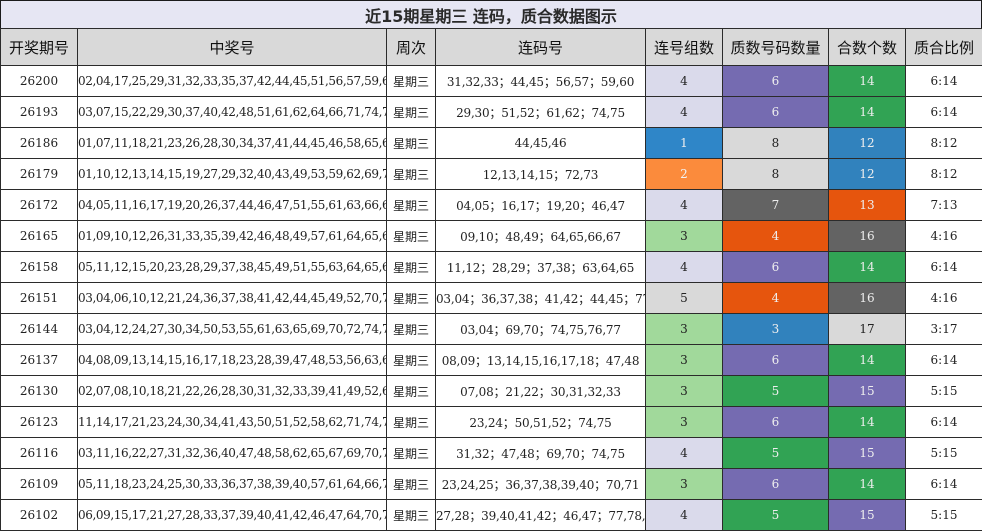  What do you see at coordinates (684, 47) in the screenshot?
I see `header-groups: 连号组数` at bounding box center [684, 47].